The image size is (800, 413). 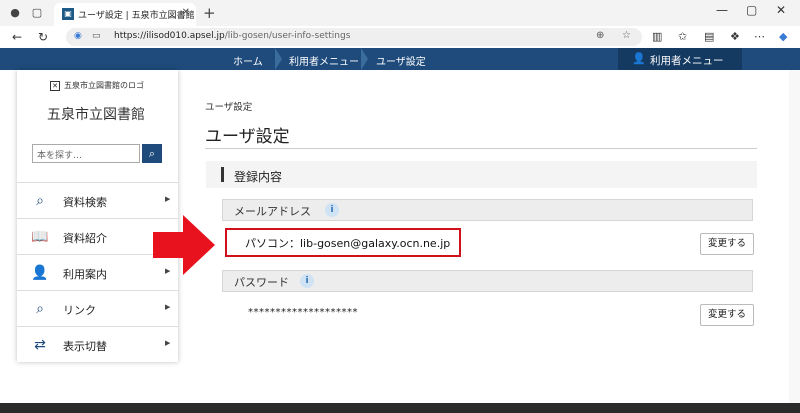 What do you see at coordinates (727, 244) in the screenshot?
I see `change-email-button: 変更する` at bounding box center [727, 244].